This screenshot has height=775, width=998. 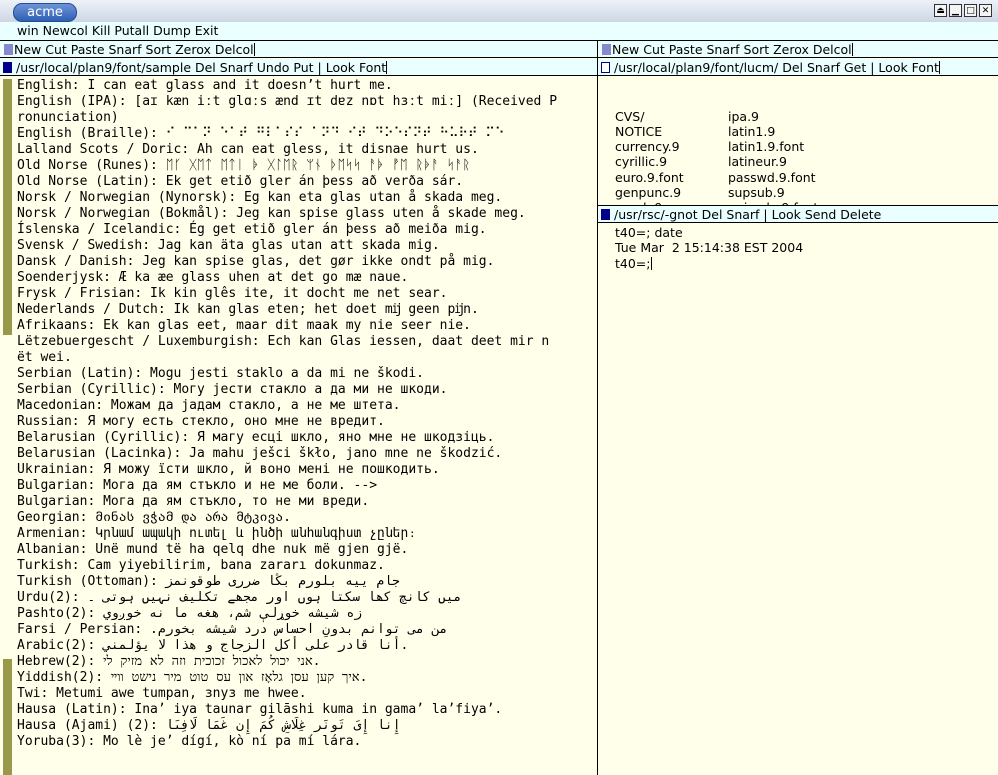 I want to click on shell-window-handle, so click(x=605, y=214).